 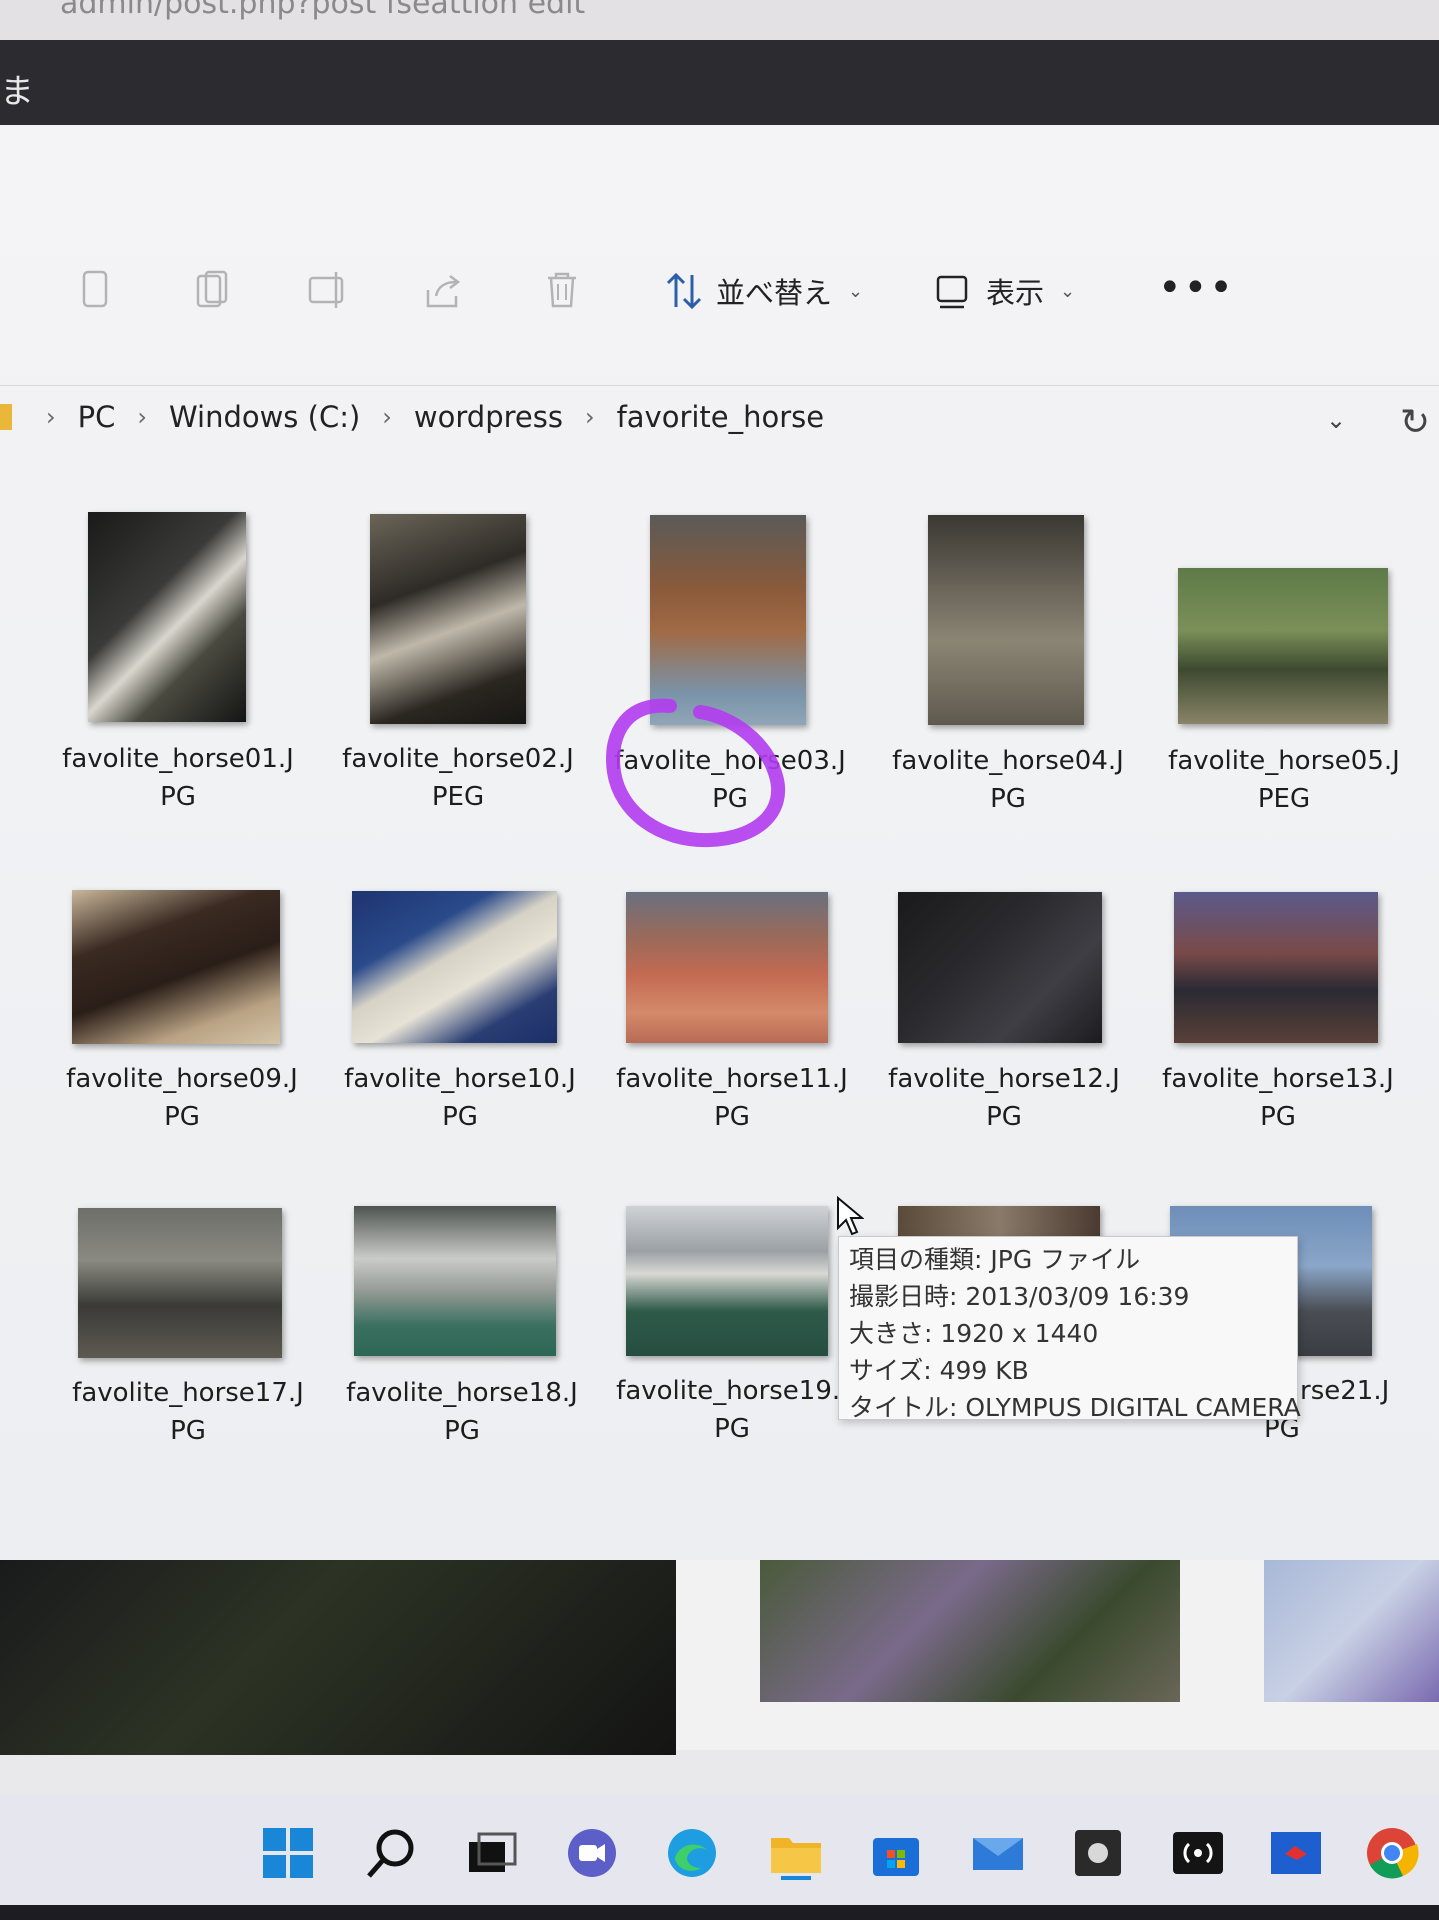 What do you see at coordinates (1098, 1853) in the screenshot?
I see `app-icon` at bounding box center [1098, 1853].